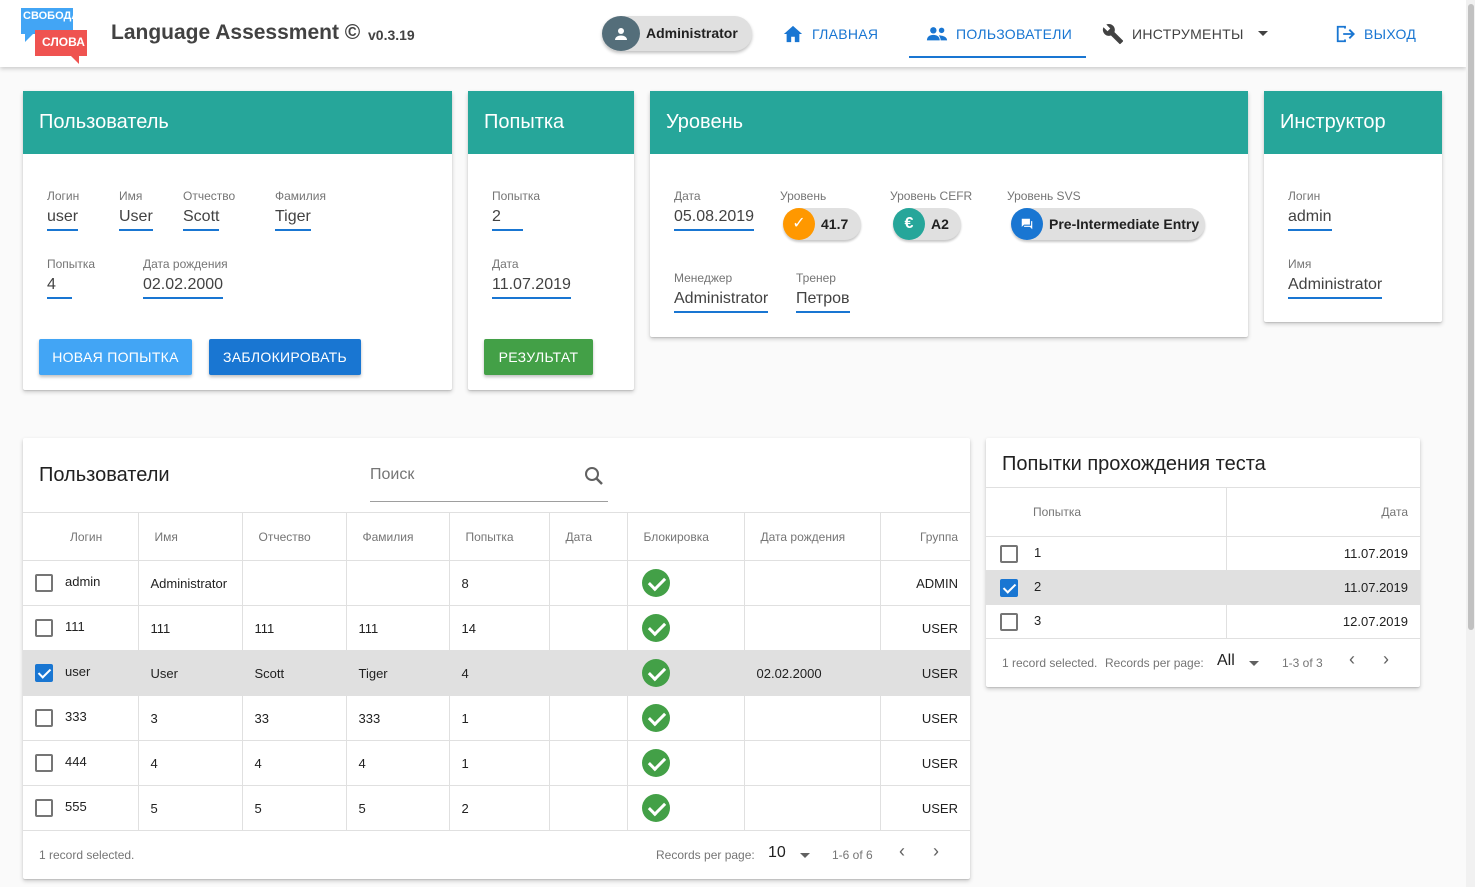 This screenshot has height=887, width=1475. What do you see at coordinates (799, 224) in the screenshot?
I see `check-icon: ✓` at bounding box center [799, 224].